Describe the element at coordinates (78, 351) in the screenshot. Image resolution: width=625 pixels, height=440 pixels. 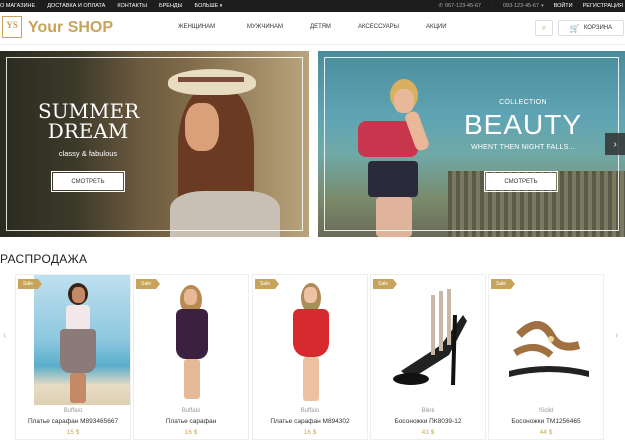
I see `model-dress-skirt` at that location.